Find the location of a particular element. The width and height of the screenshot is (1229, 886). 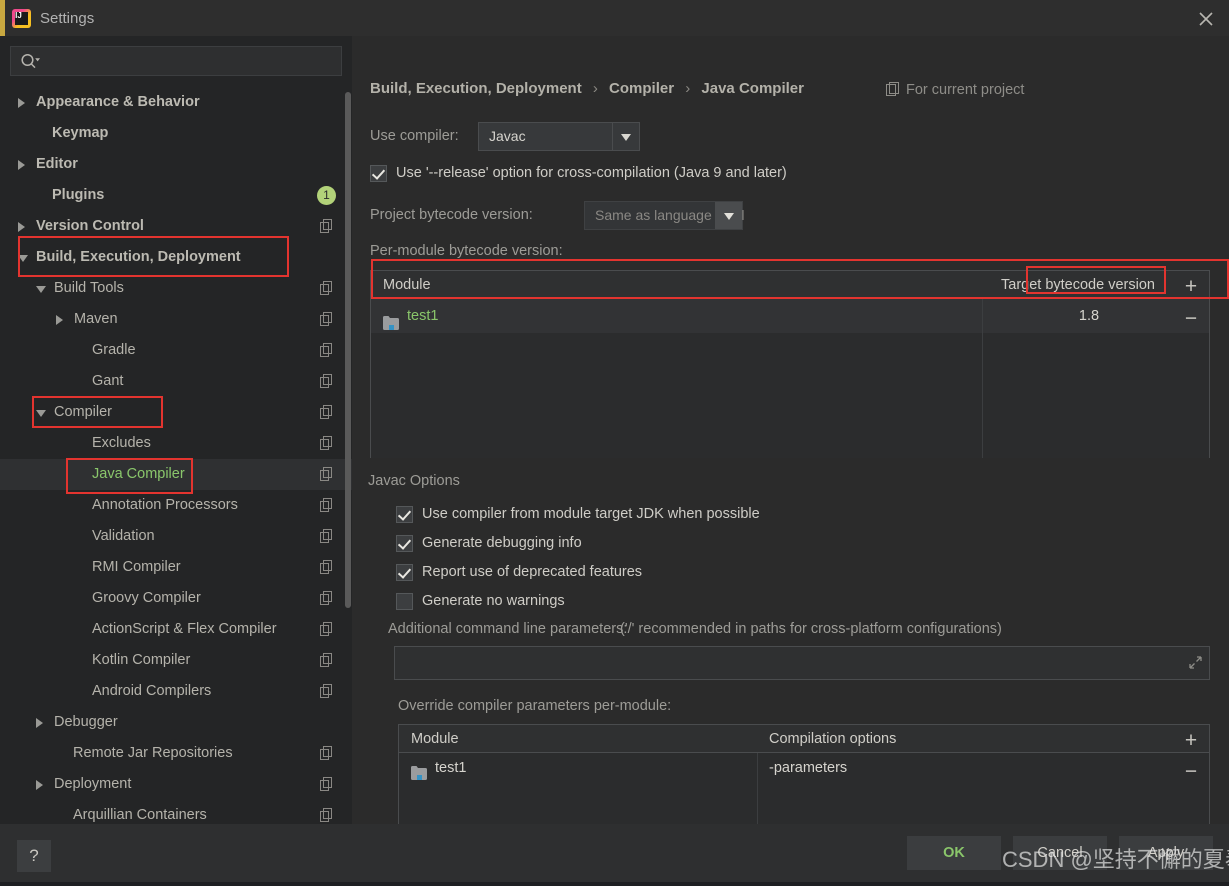

sidebar-item-label: Editor is located at coordinates (57, 164).